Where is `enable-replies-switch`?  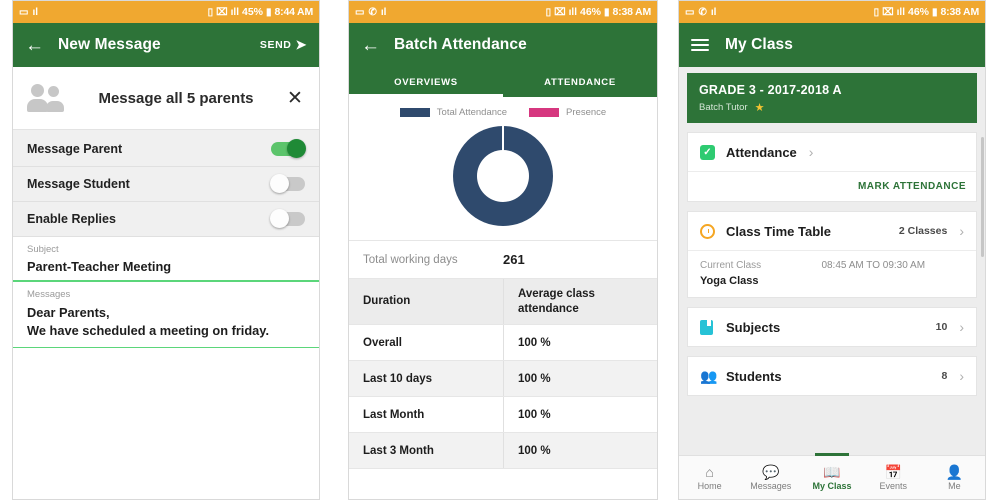 enable-replies-switch is located at coordinates (287, 218).